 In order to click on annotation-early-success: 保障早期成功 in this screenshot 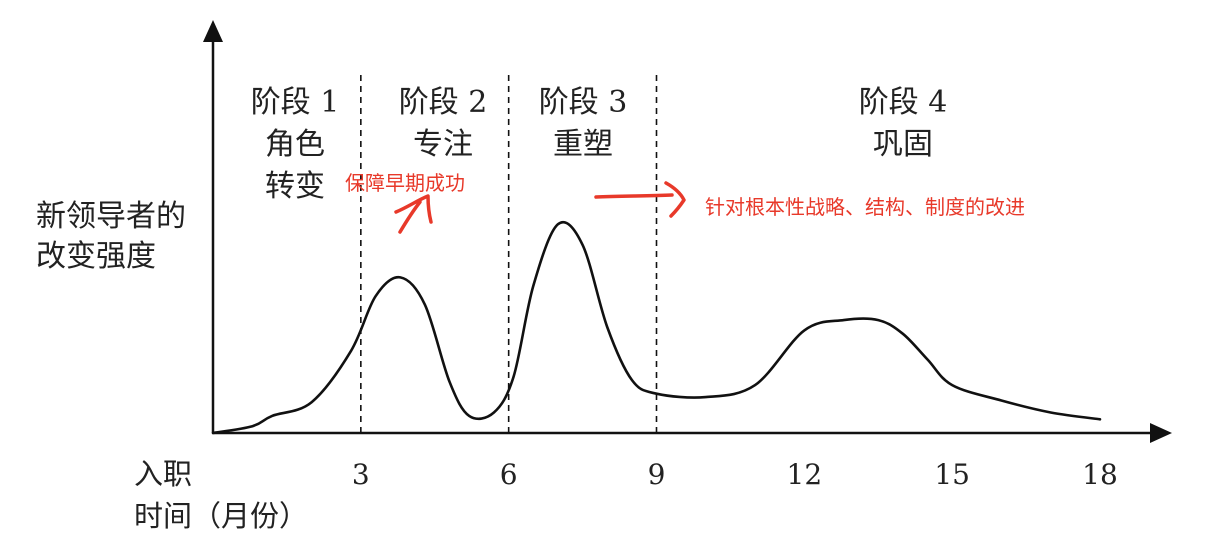, I will do `click(405, 183)`.